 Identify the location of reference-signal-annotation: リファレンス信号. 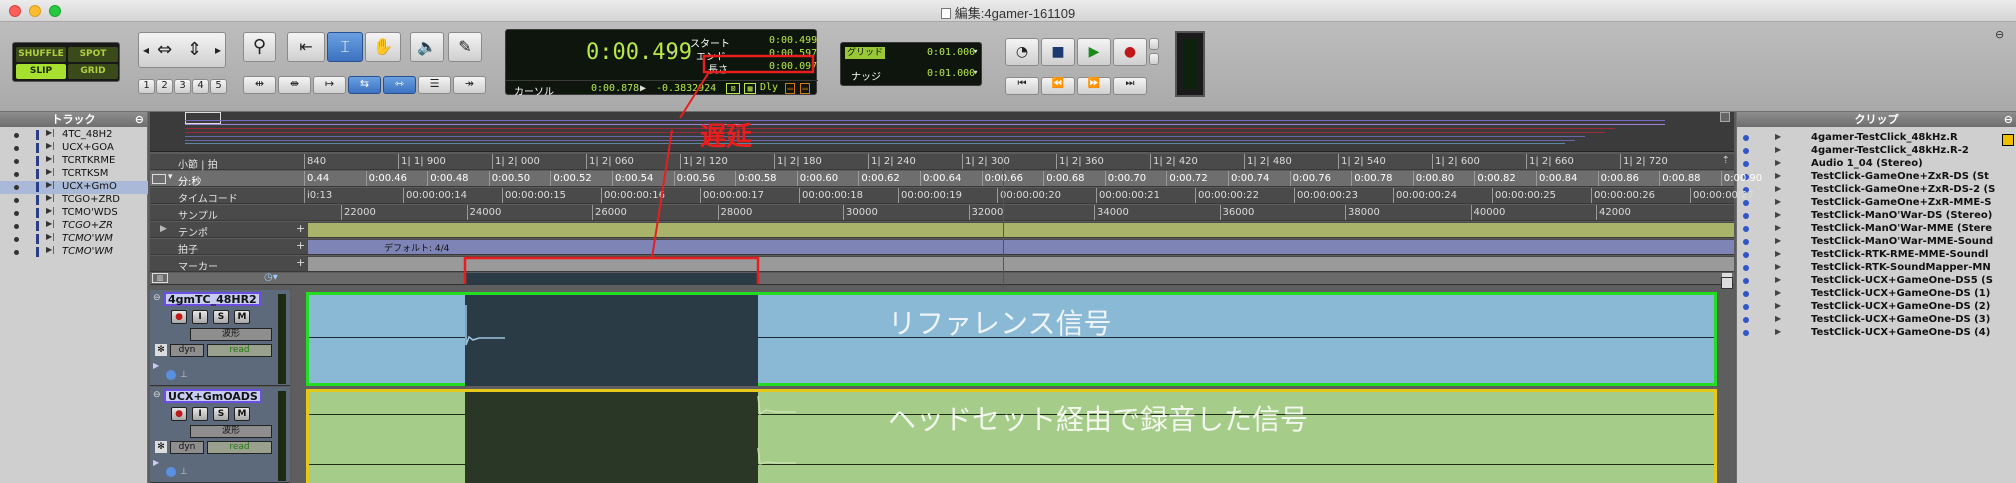
(1000, 323).